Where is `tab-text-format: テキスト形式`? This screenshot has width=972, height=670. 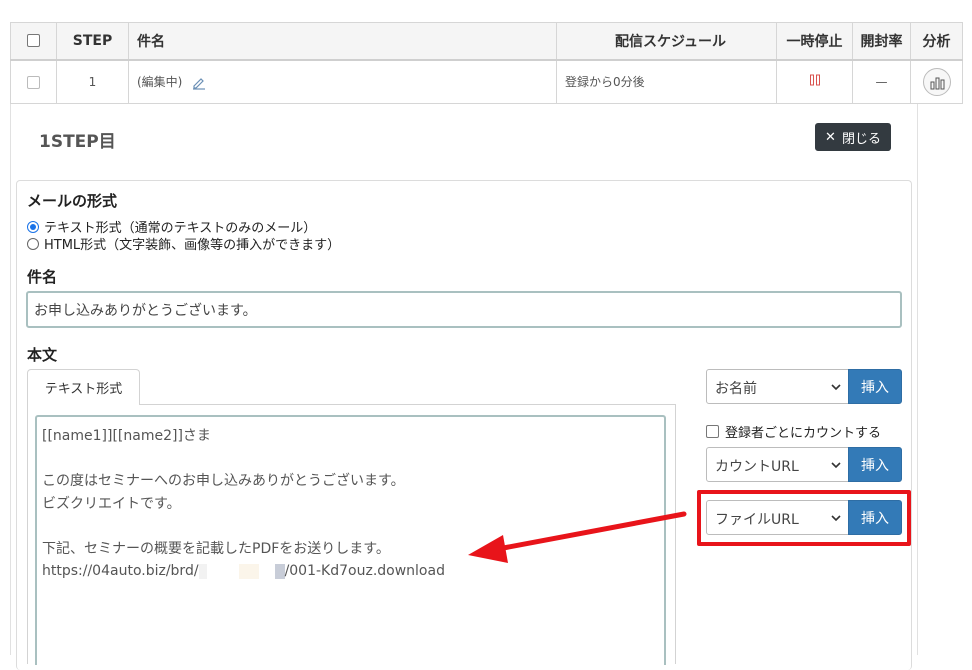
tab-text-format: テキスト形式 is located at coordinates (83, 387).